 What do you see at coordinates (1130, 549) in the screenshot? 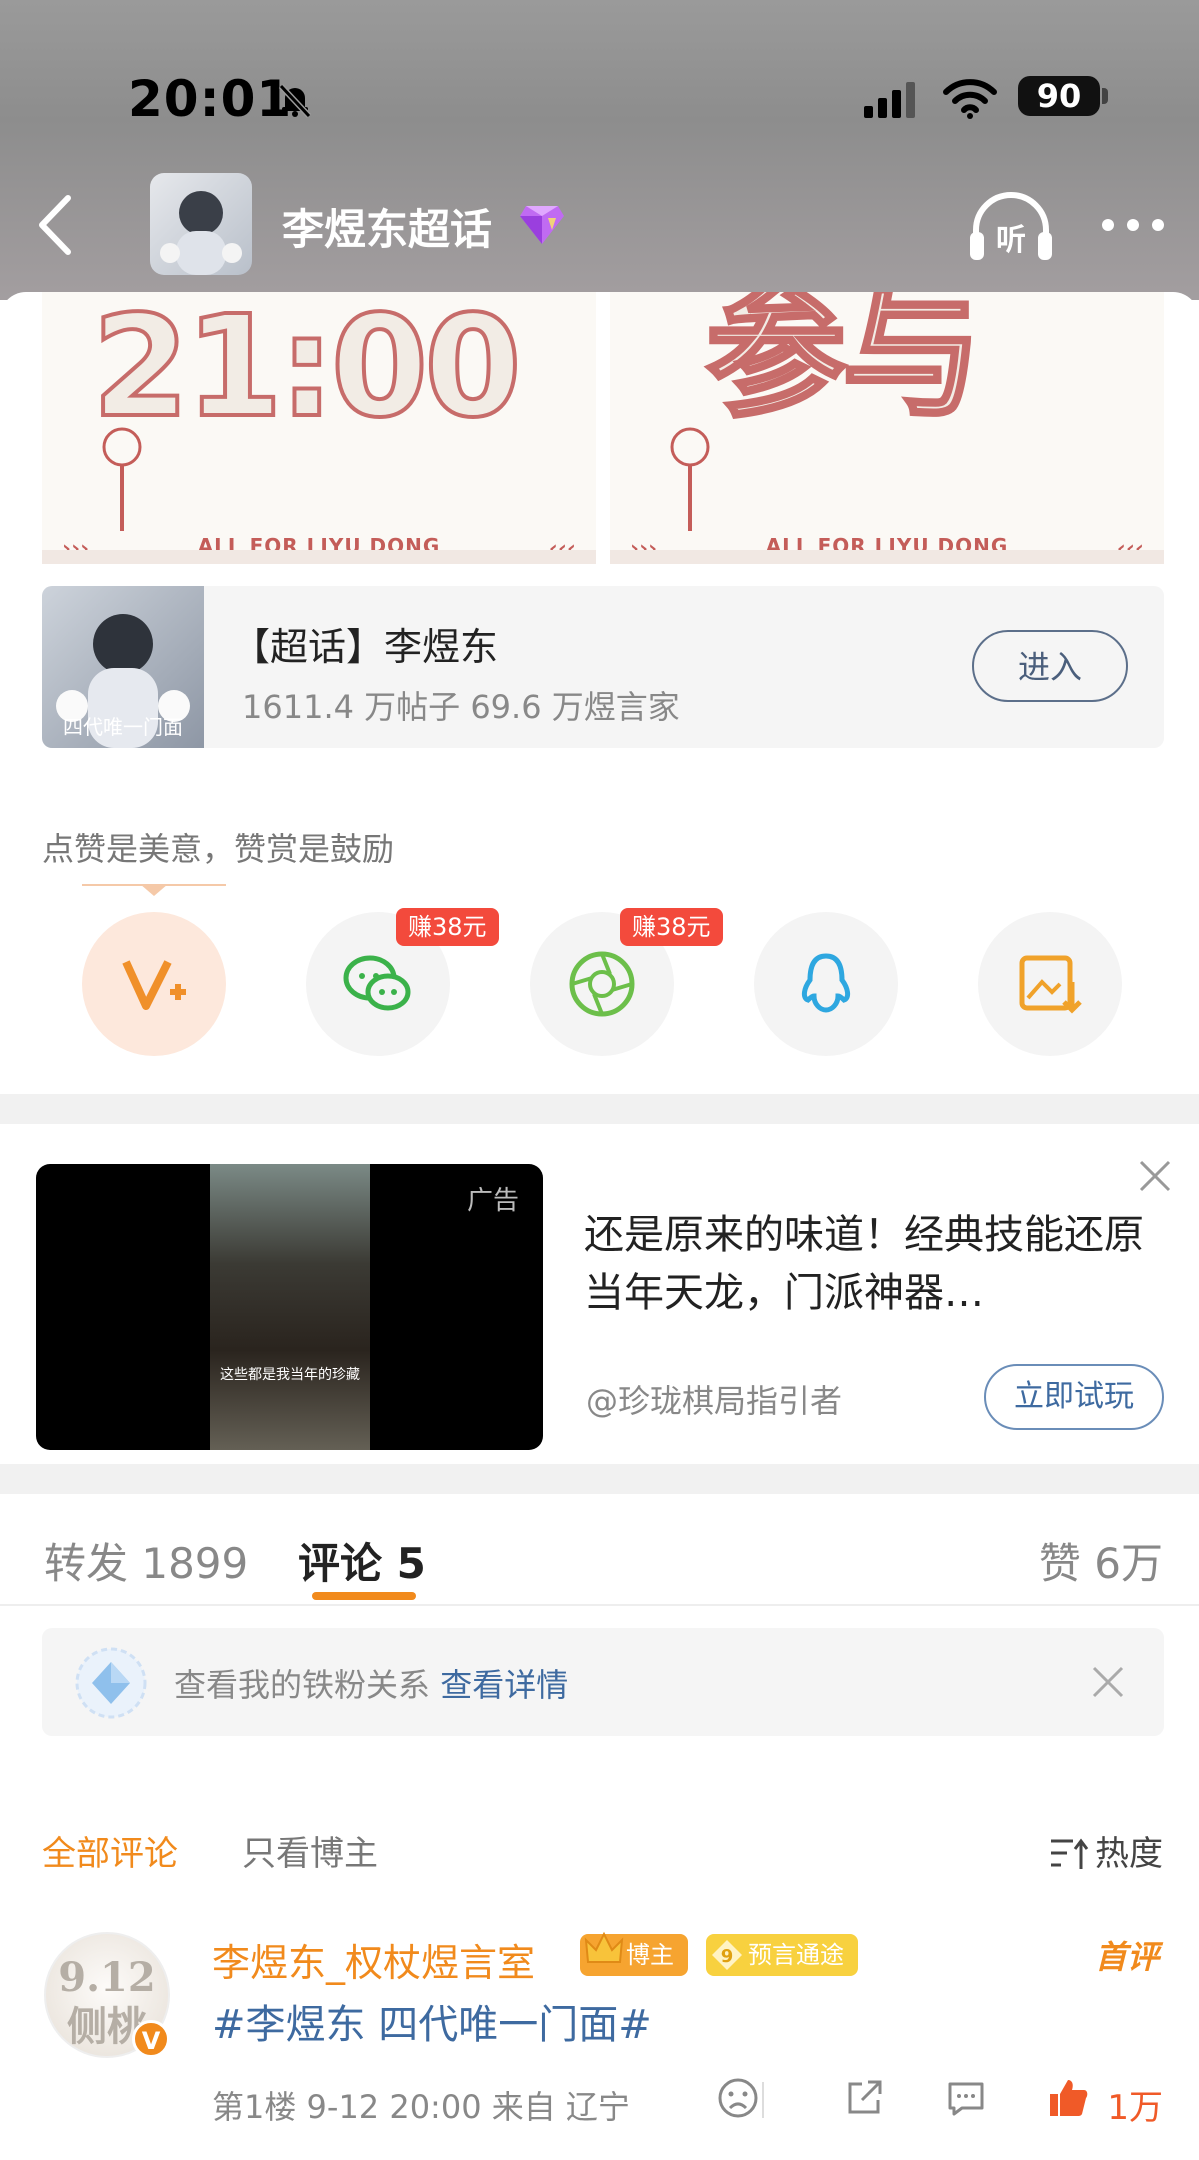
I see `banner-right-arrows-right: ‹‹‹` at bounding box center [1130, 549].